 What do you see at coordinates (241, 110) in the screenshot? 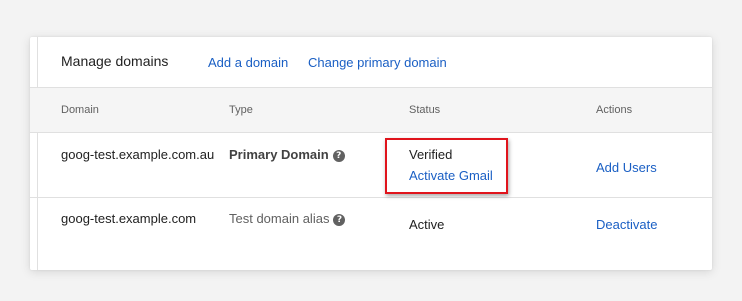
I see `column-header-type: Type` at bounding box center [241, 110].